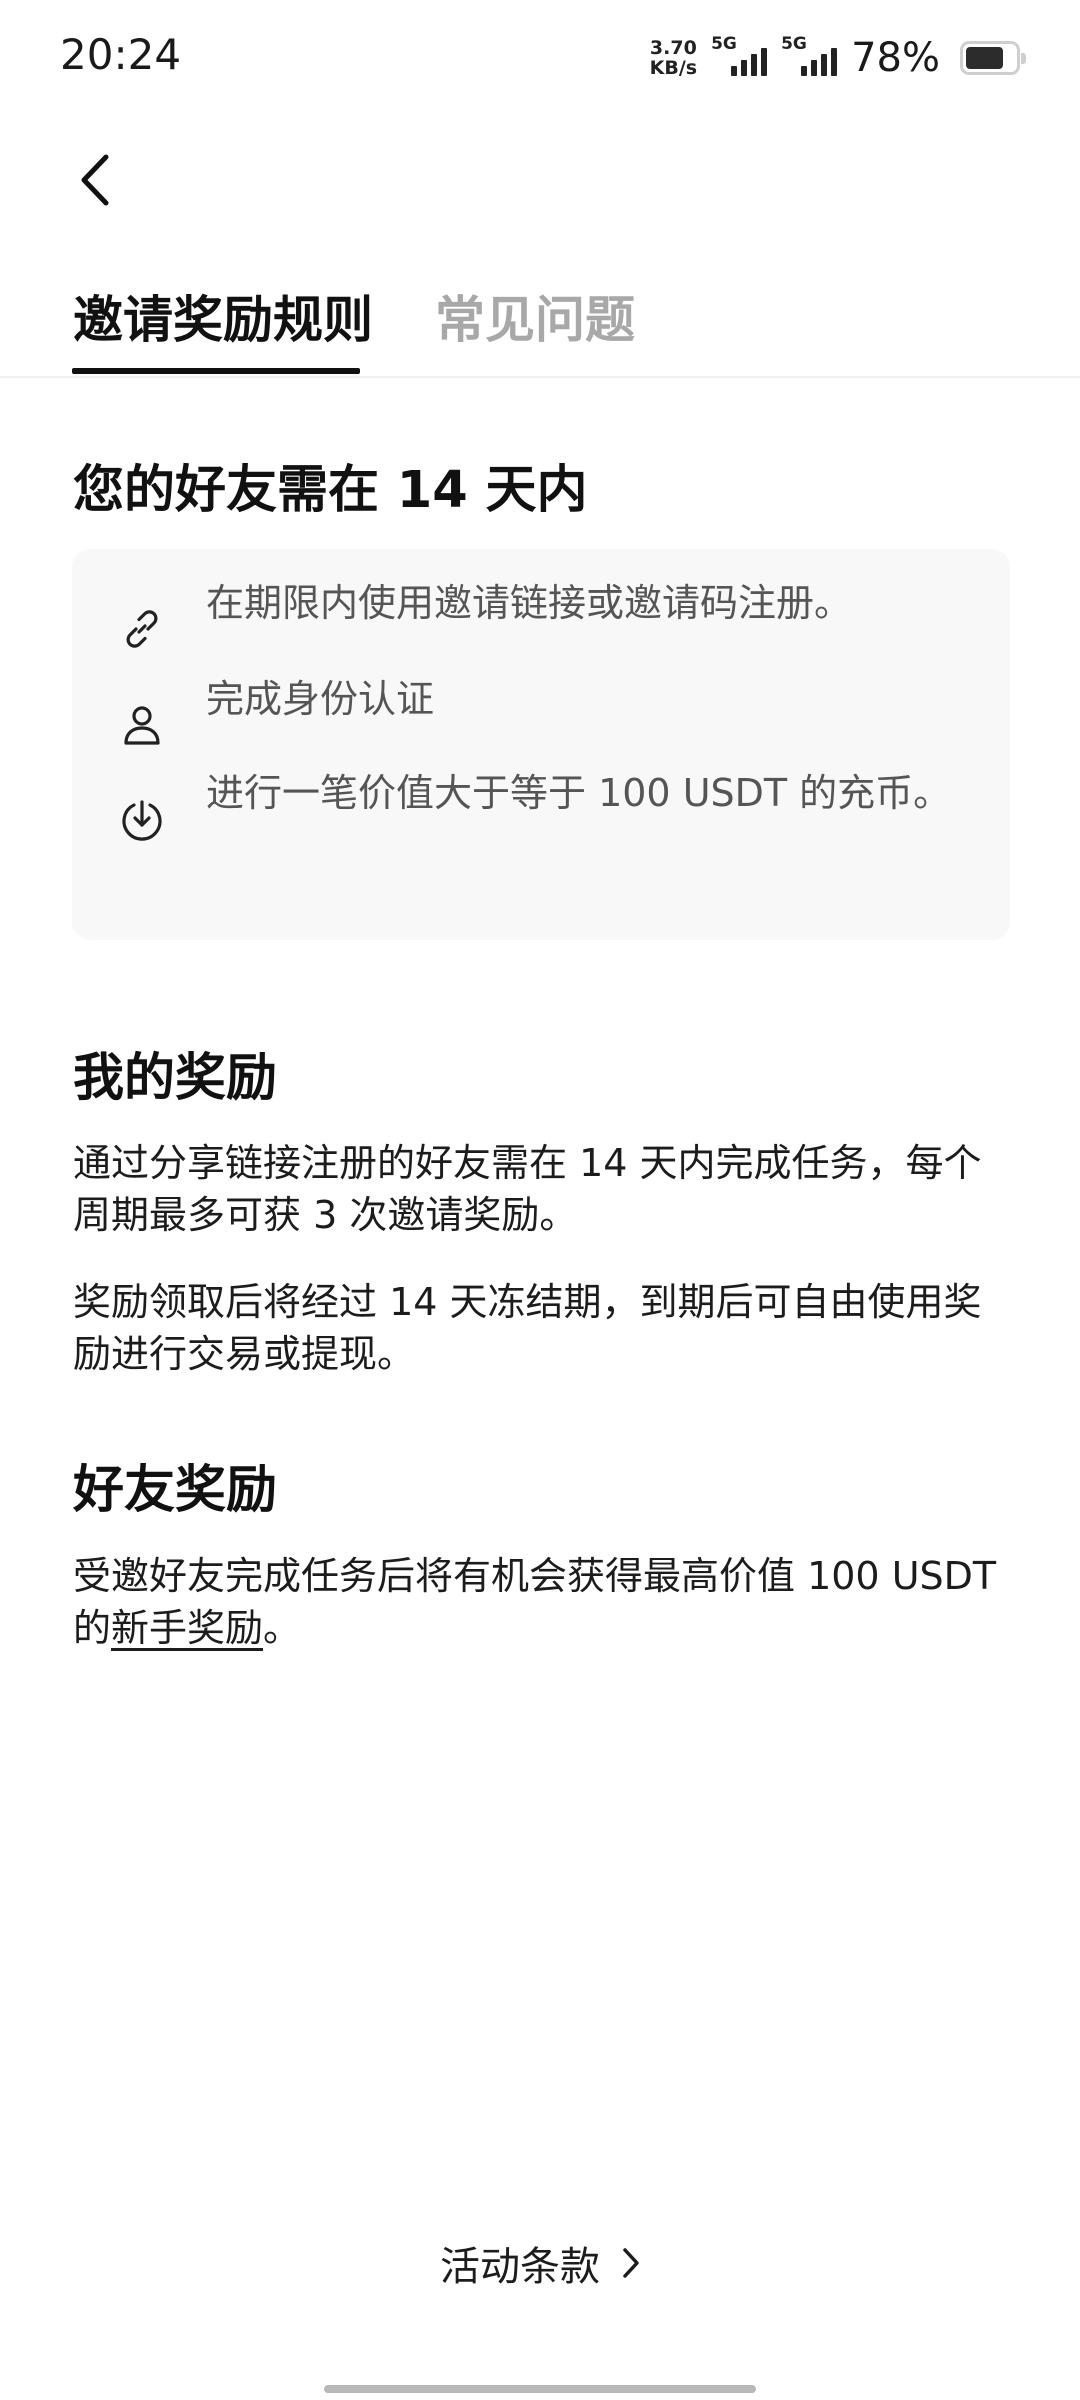  Describe the element at coordinates (282, 1628) in the screenshot. I see `friend-rewards-text-end: 。` at that location.